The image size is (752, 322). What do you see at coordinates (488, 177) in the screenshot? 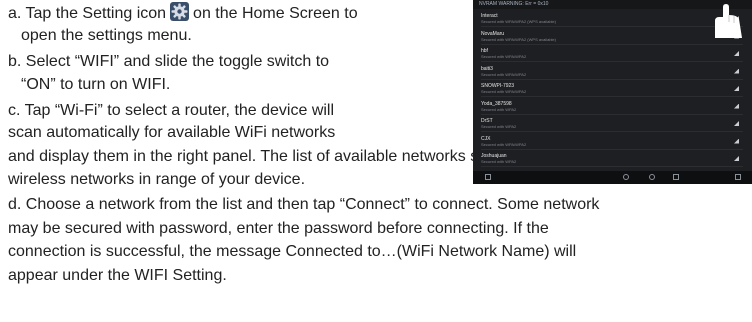
I see `home-icon` at bounding box center [488, 177].